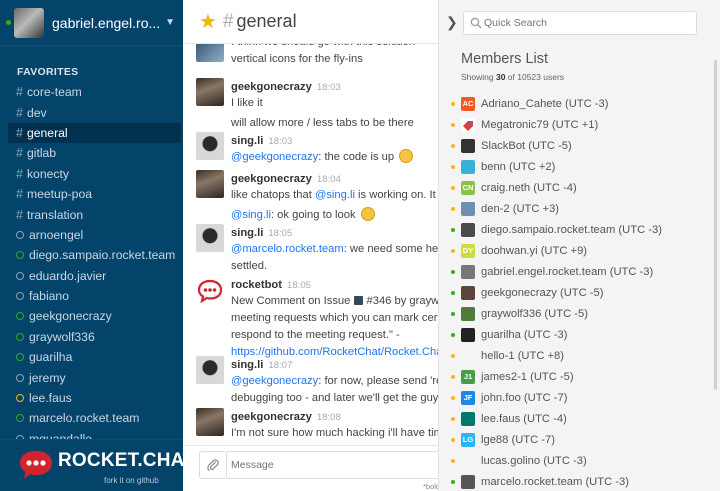 The image size is (720, 491). What do you see at coordinates (556, 460) in the screenshot?
I see `member-item: lucas.golino (UTC -3)` at bounding box center [556, 460].